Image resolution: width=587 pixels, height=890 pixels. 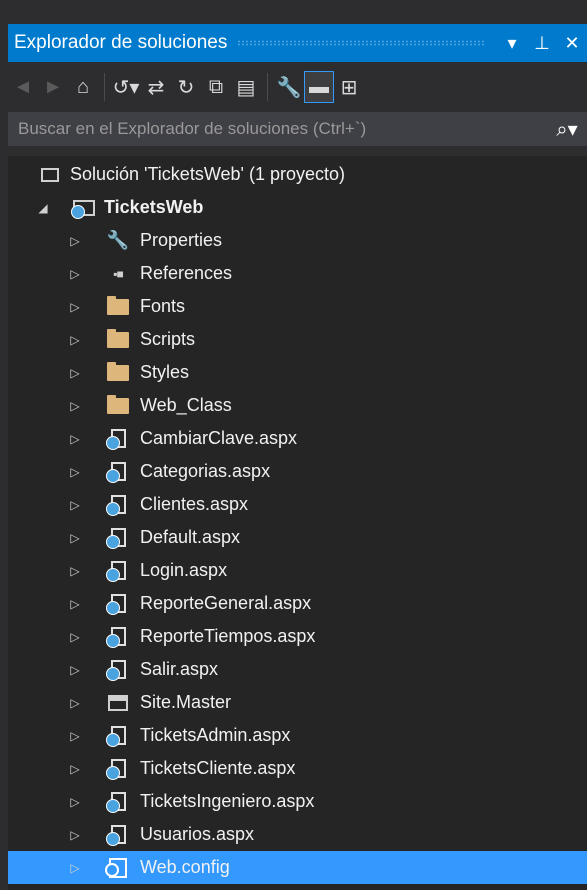 What do you see at coordinates (205, 471) in the screenshot?
I see `tree-item-label: Categorias.aspx` at bounding box center [205, 471].